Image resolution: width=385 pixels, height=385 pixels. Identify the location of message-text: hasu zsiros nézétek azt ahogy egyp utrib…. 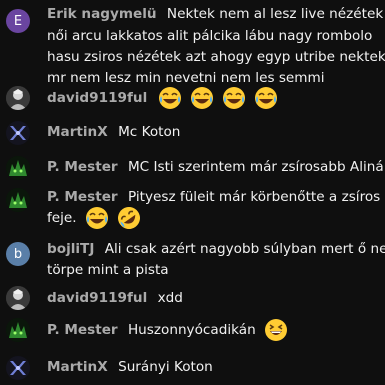
(216, 57).